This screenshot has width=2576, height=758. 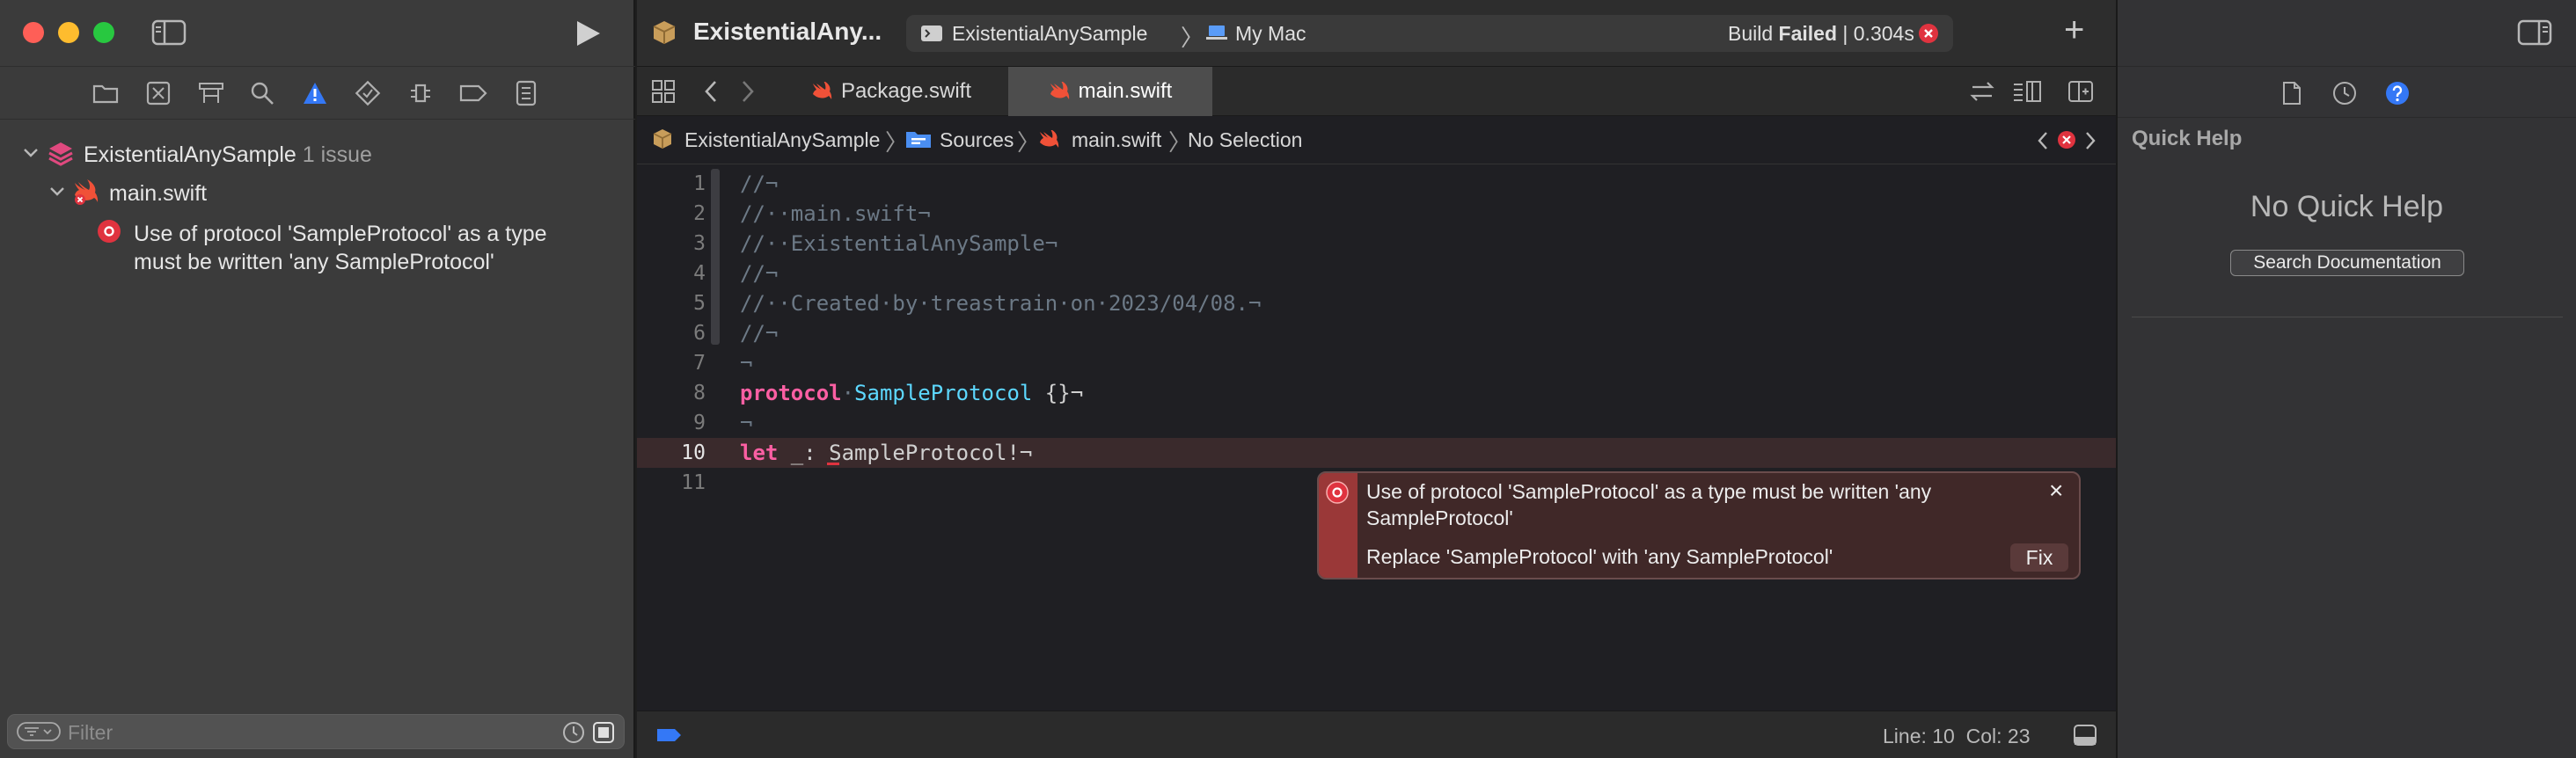 I want to click on close-popover-button: ×, so click(x=2056, y=491).